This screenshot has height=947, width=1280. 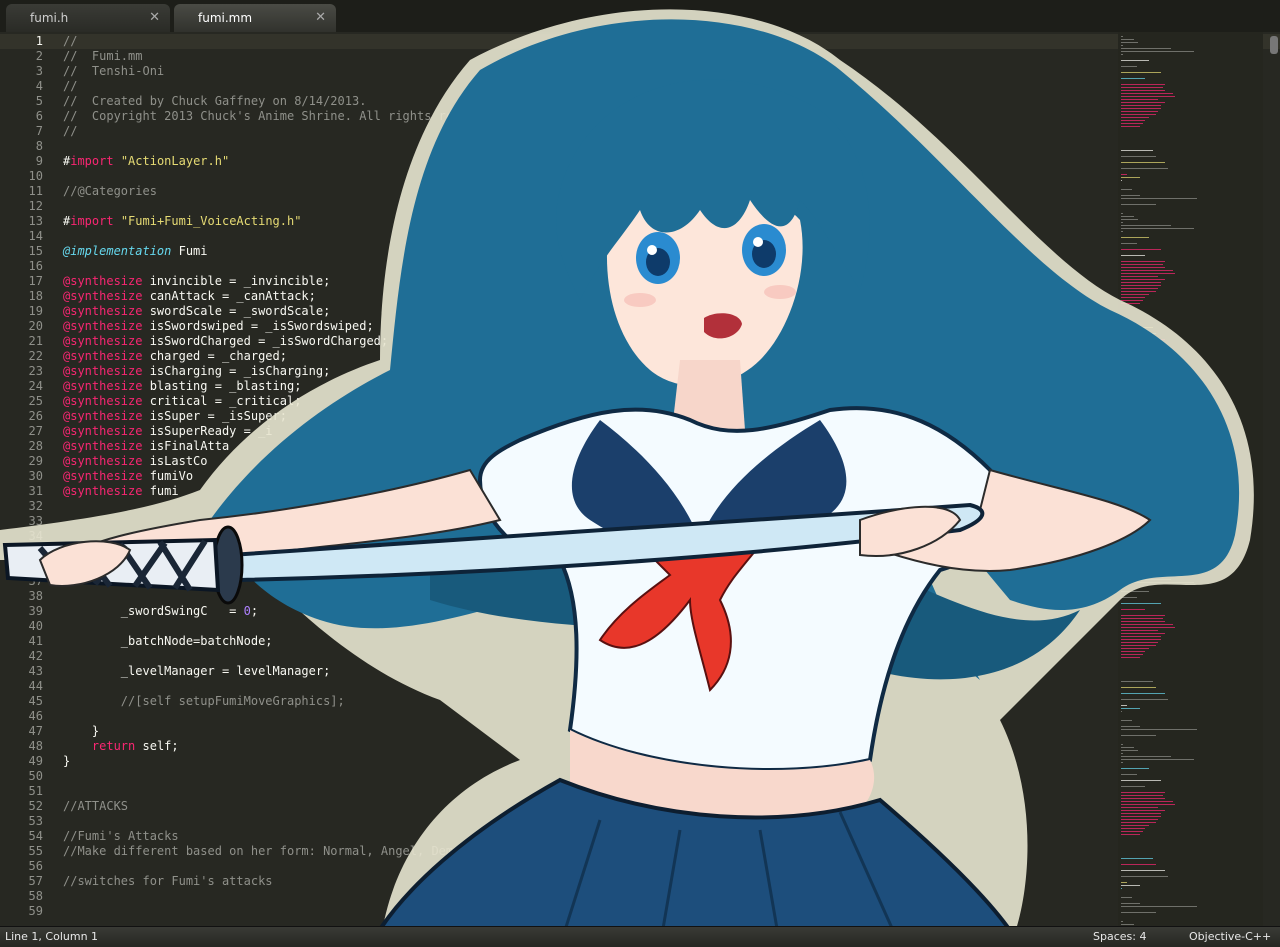 I want to click on syntax-selector: Objective-C++, so click(x=1230, y=936).